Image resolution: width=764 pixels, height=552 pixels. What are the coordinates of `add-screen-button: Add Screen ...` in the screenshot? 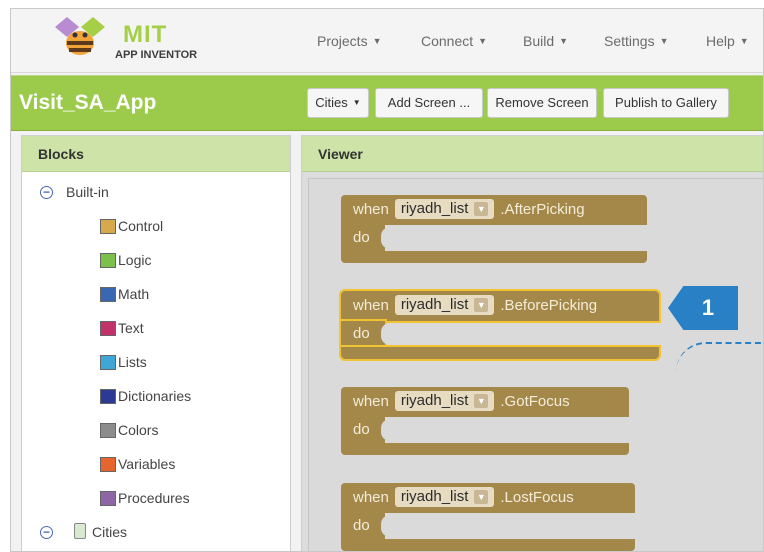 It's located at (429, 103).